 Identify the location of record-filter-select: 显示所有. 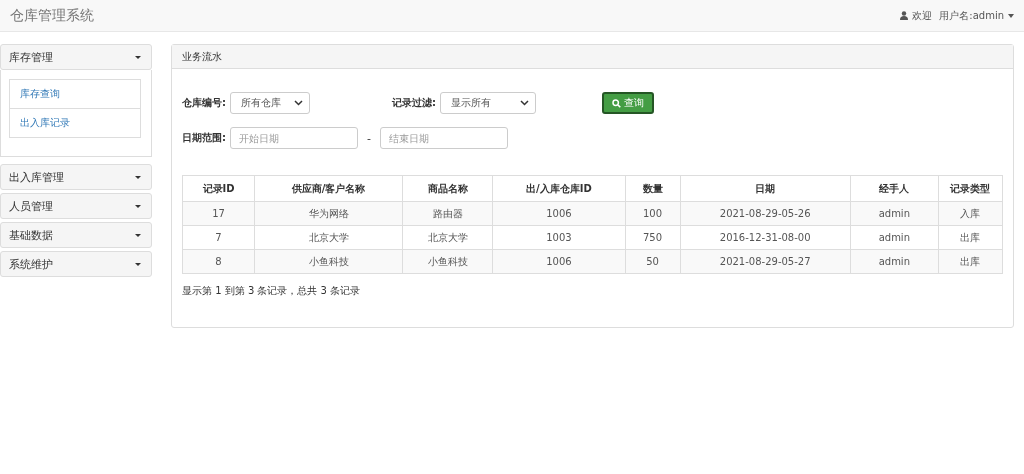
(488, 103).